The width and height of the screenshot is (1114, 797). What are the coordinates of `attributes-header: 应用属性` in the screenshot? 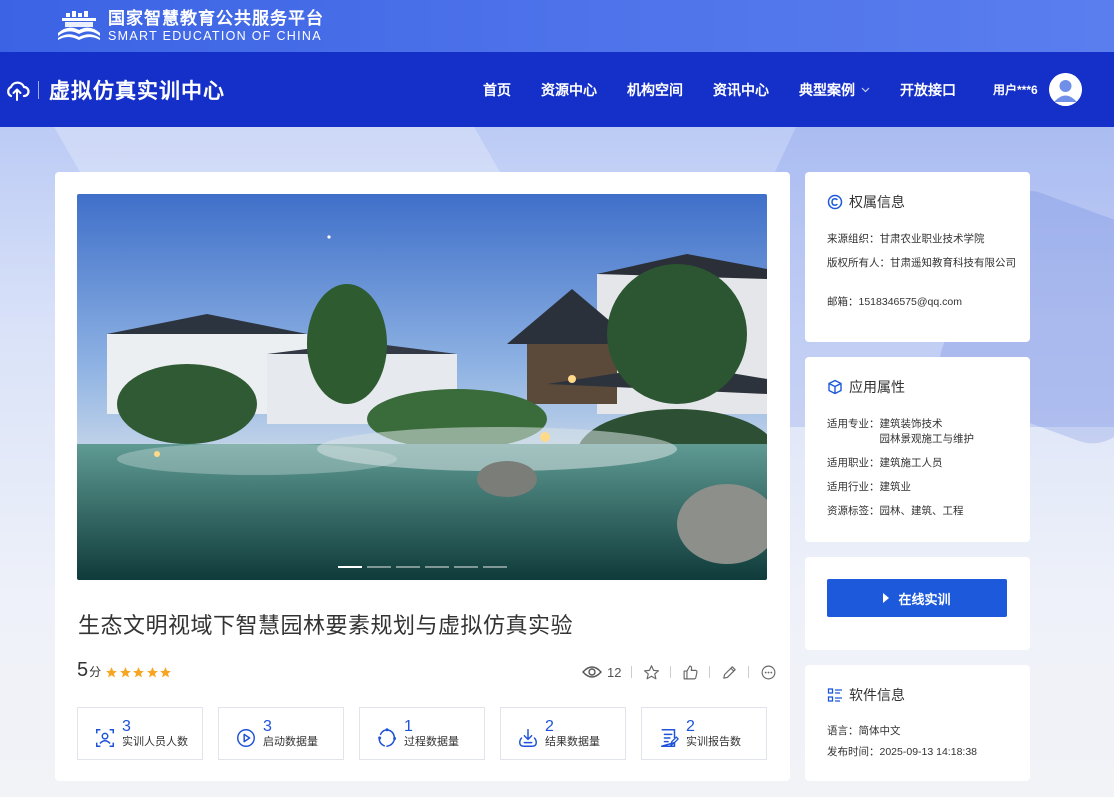 It's located at (866, 387).